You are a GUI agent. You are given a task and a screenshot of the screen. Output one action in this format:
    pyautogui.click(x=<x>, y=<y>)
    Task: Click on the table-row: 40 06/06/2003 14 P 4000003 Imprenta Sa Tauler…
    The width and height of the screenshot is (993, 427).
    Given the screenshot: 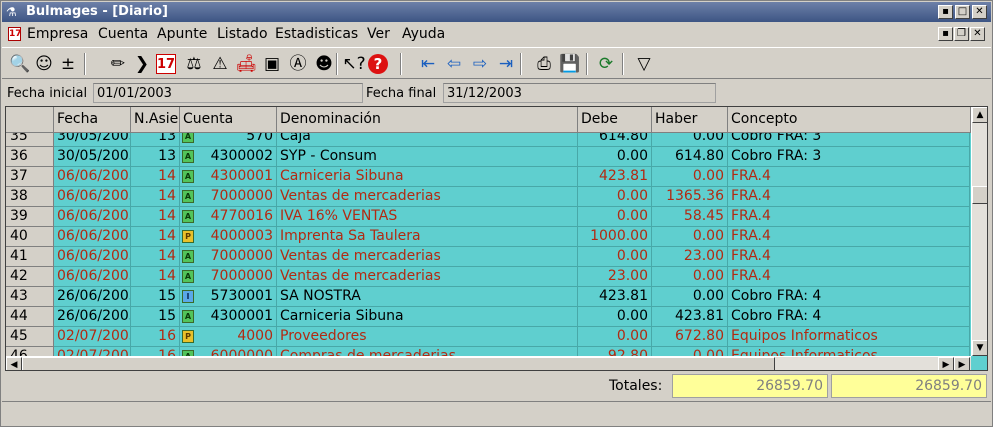 What is the action you would take?
    pyautogui.click(x=488, y=237)
    